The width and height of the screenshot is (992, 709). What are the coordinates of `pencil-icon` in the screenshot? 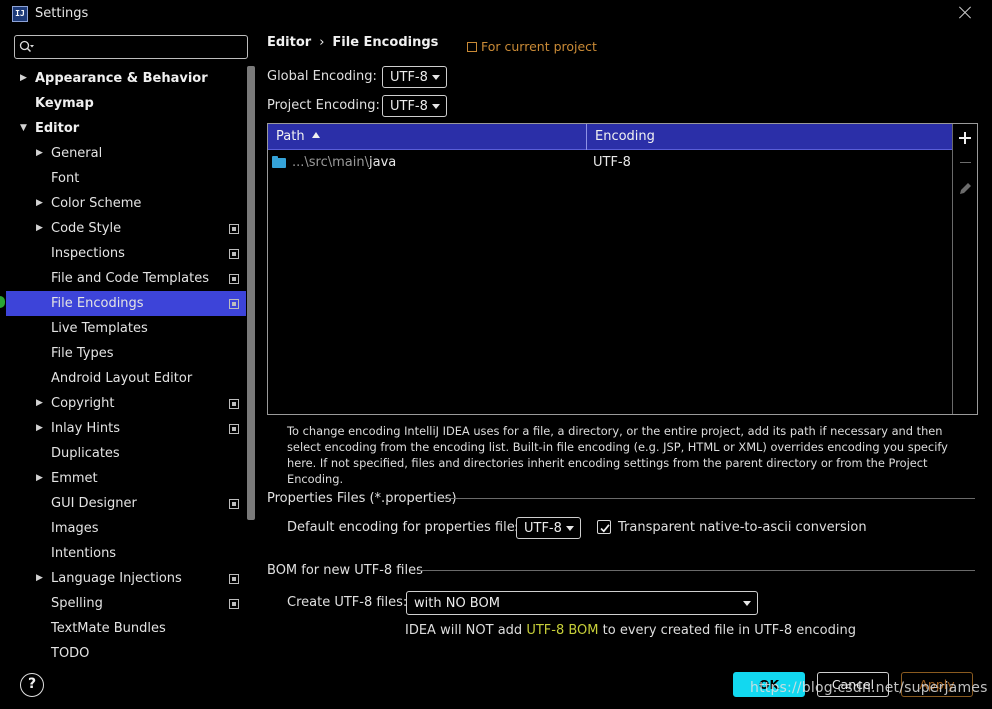 It's located at (965, 188).